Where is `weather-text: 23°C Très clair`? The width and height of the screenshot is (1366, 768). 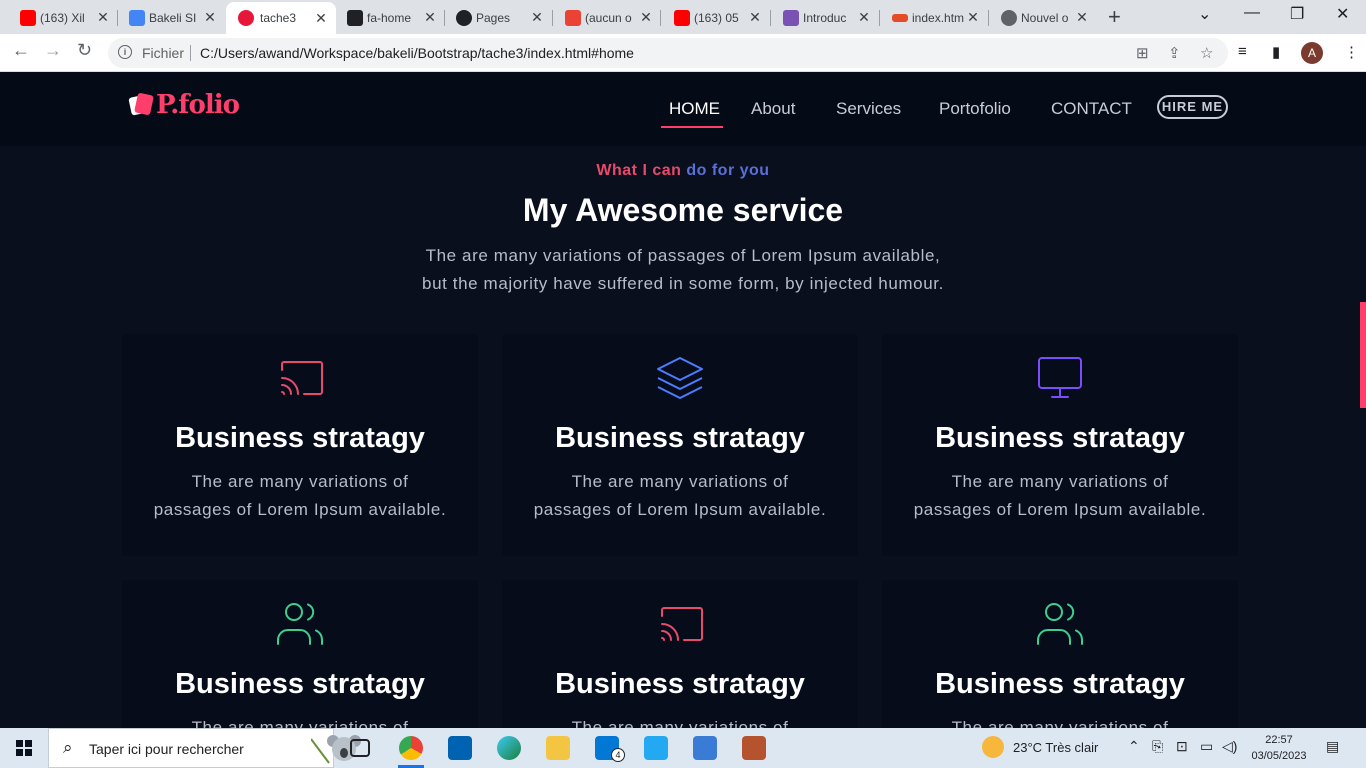 weather-text: 23°C Très clair is located at coordinates (1055, 747).